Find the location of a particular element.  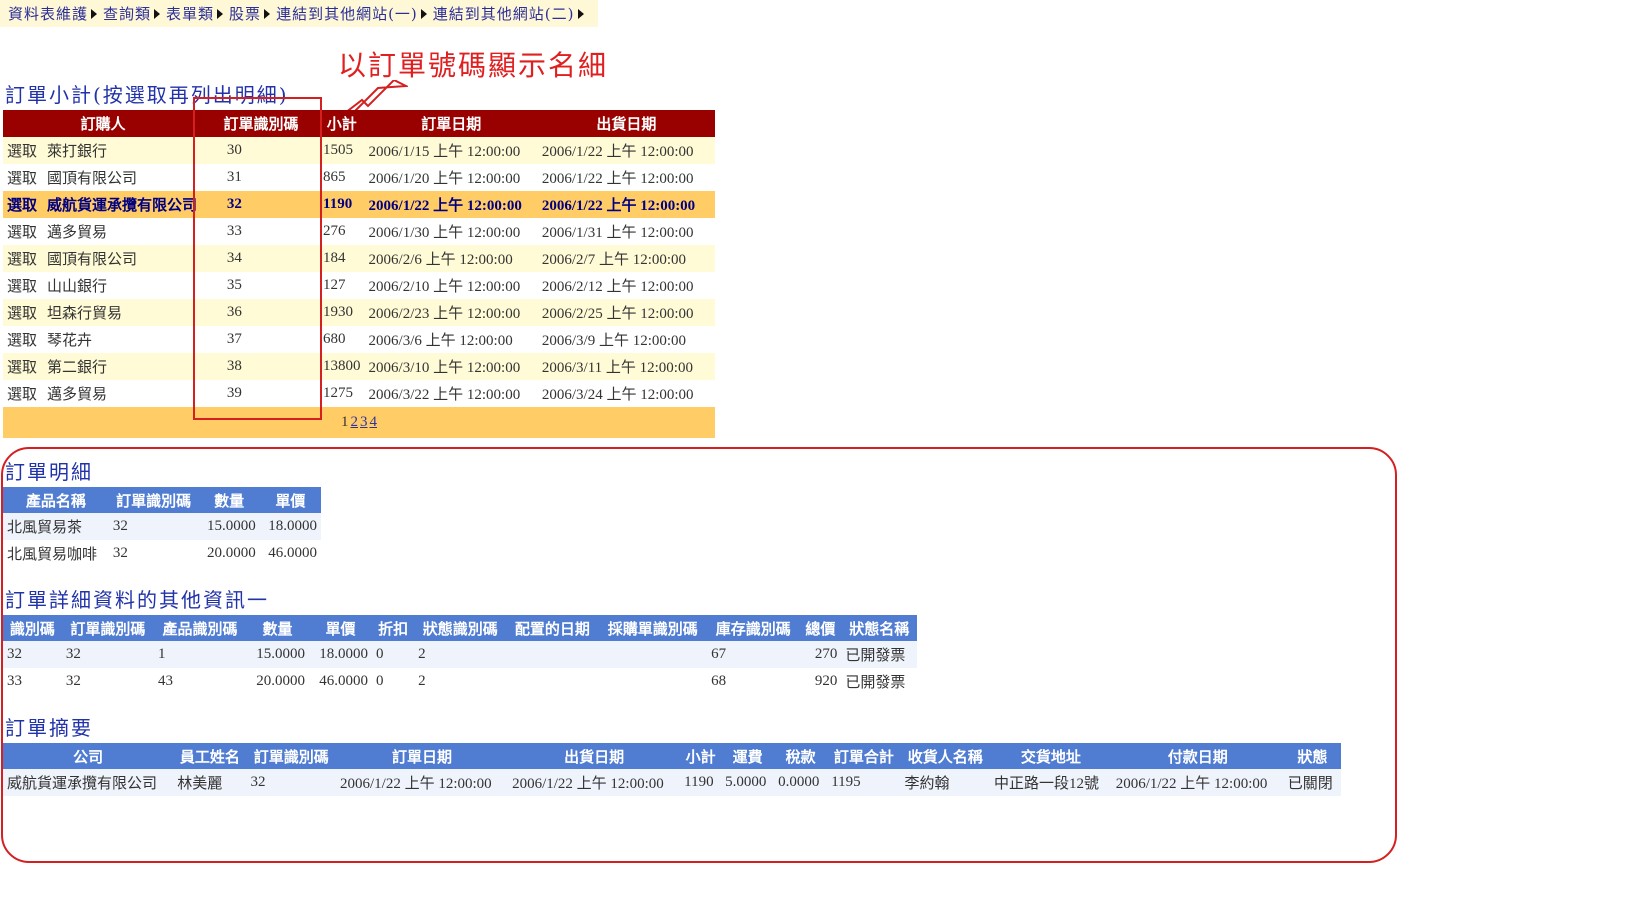

column-header: 訂購人 is located at coordinates (103, 123).